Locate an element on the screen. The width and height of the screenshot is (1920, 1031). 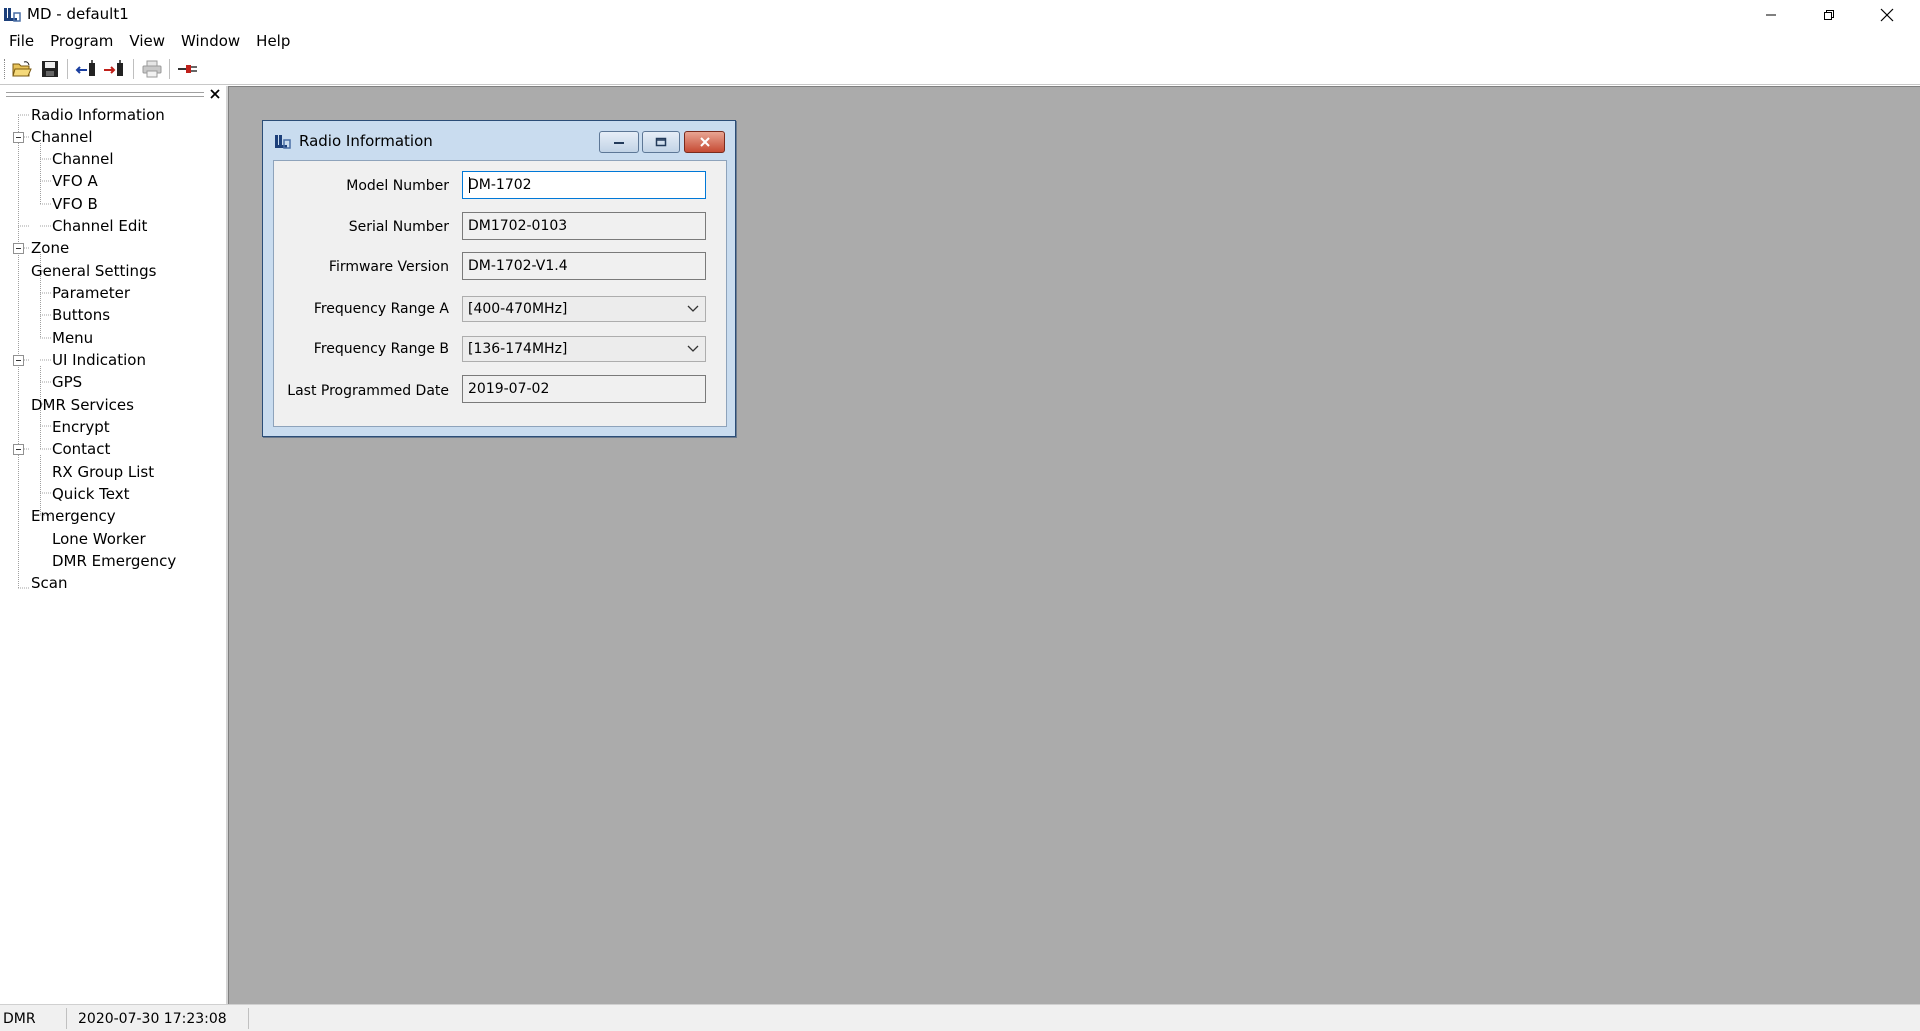
tree-item-vfo-a: VFO A is located at coordinates (75, 181).